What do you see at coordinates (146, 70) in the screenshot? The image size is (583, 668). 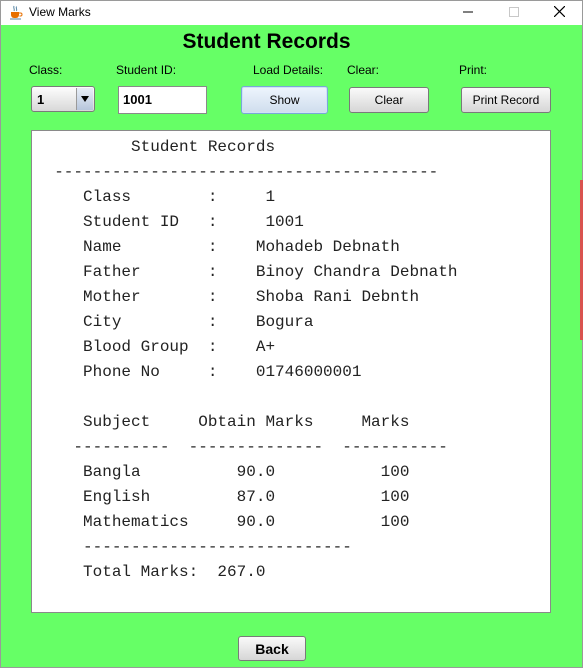 I see `student-id-label: Student ID:` at bounding box center [146, 70].